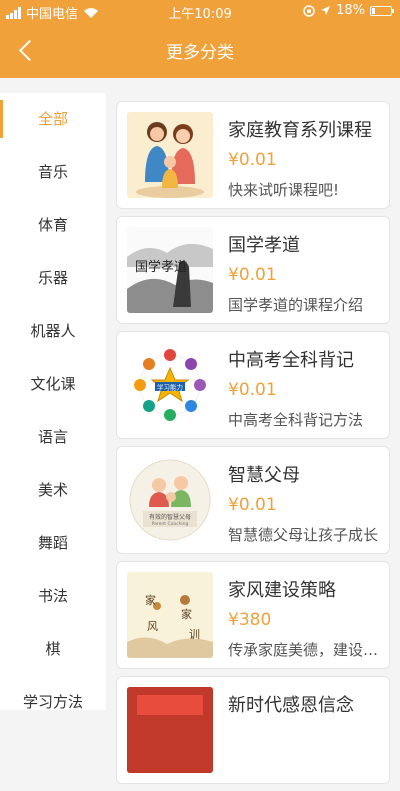 The image size is (400, 791). What do you see at coordinates (253, 730) in the screenshot?
I see `course-card: 新时代感恩信念` at bounding box center [253, 730].